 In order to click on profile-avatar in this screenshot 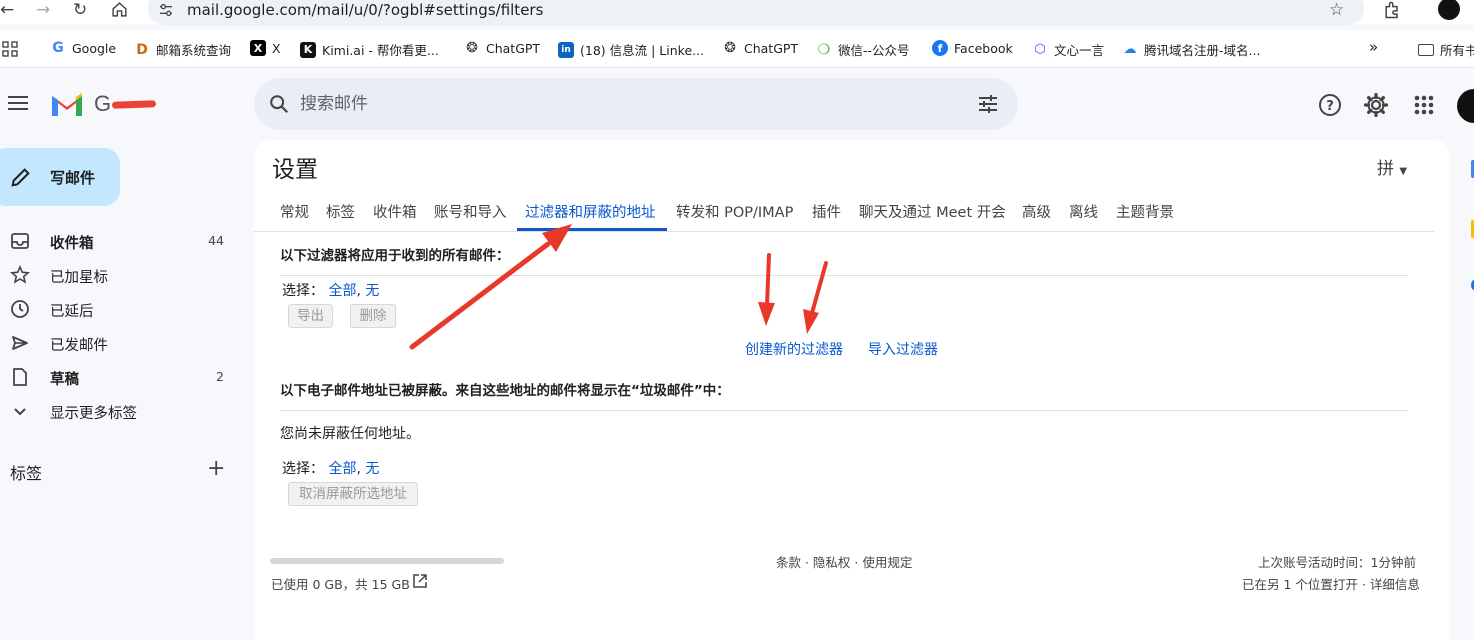, I will do `click(1449, 10)`.